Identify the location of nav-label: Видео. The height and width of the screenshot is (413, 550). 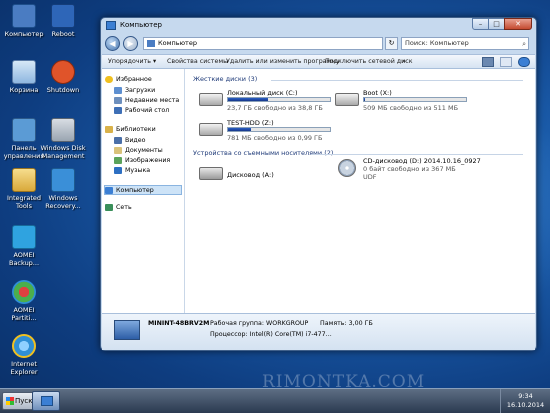
(135, 140).